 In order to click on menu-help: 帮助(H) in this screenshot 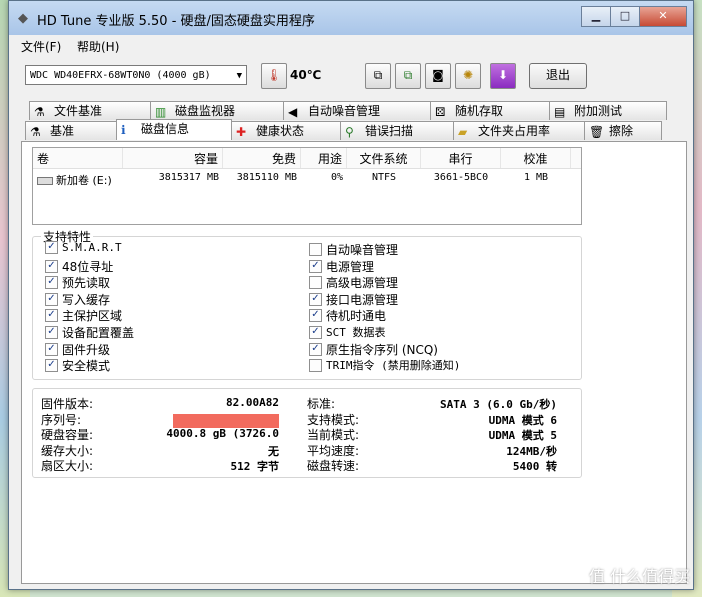, I will do `click(98, 46)`.